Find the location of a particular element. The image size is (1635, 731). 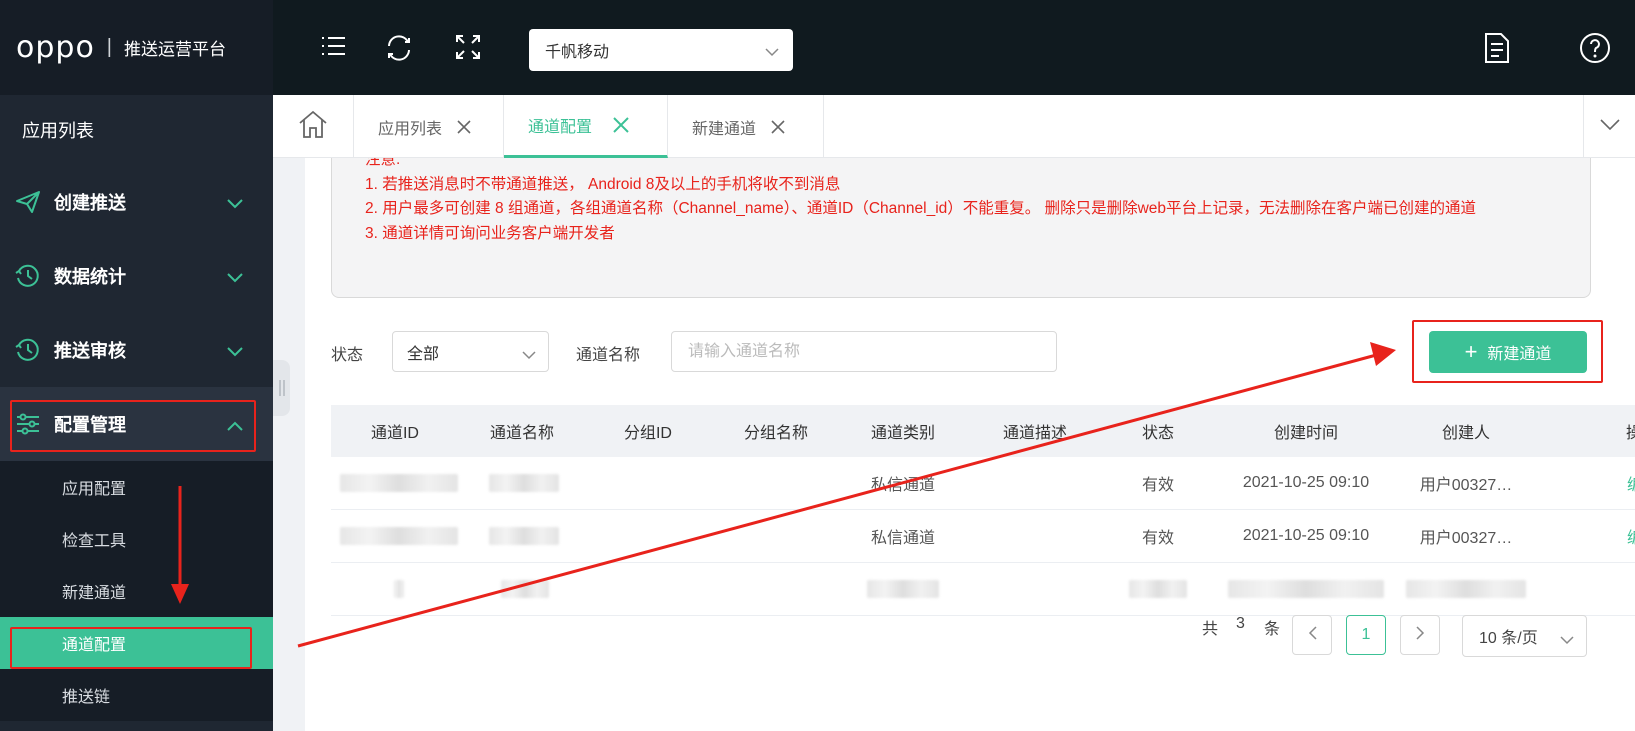

sidebar-collapse-handle is located at coordinates (281, 388).